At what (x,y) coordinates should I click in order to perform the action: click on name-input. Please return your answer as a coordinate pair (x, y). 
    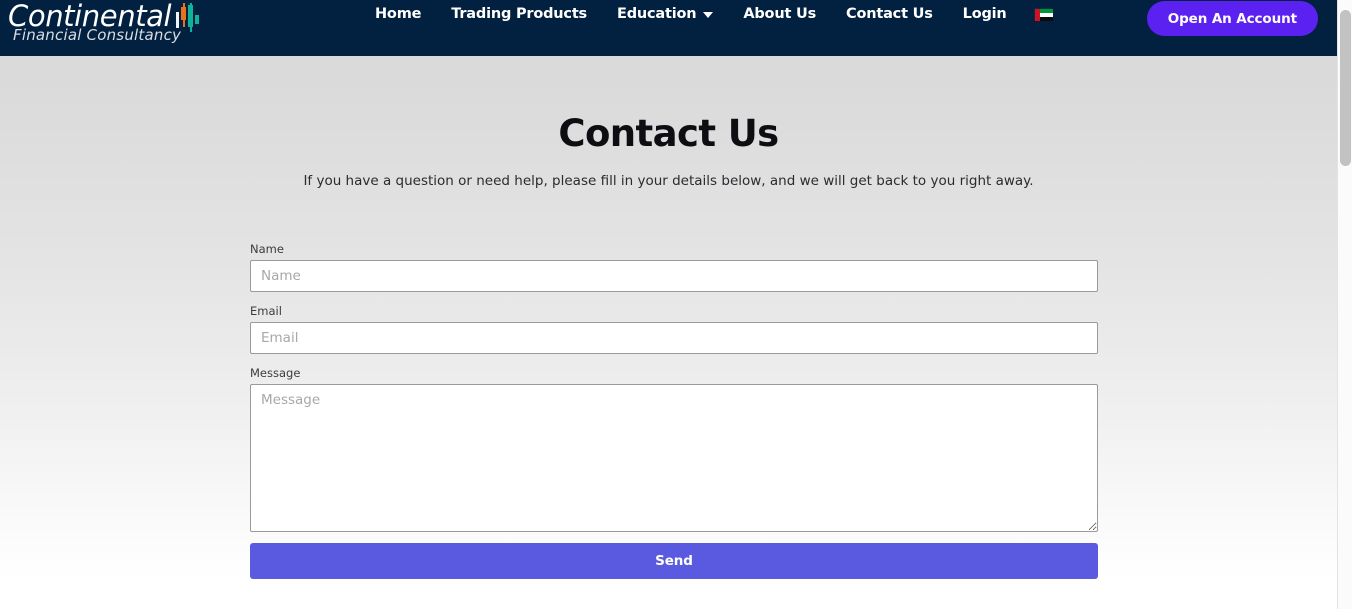
    Looking at the image, I should click on (674, 276).